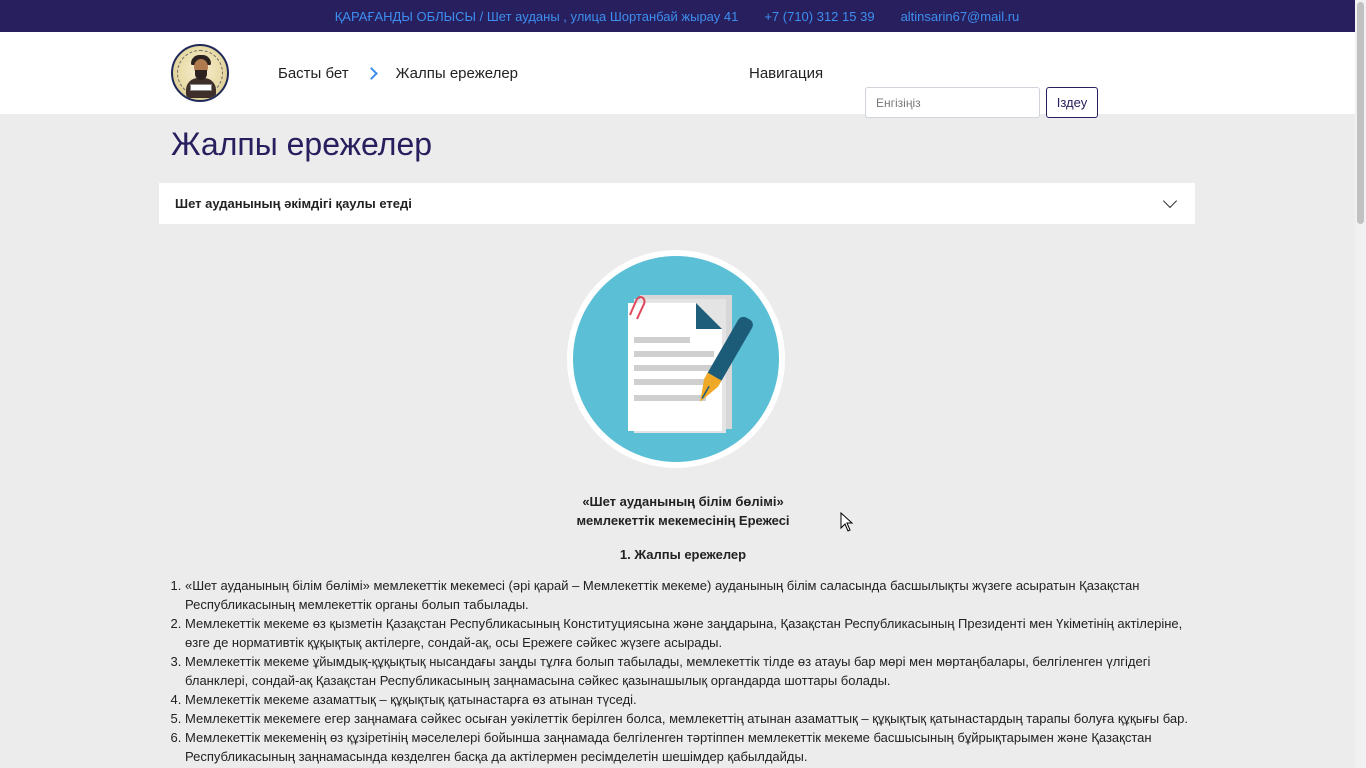 The height and width of the screenshot is (768, 1366). Describe the element at coordinates (683, 554) in the screenshot. I see `section-heading: 1. Жалпы ережелер` at that location.